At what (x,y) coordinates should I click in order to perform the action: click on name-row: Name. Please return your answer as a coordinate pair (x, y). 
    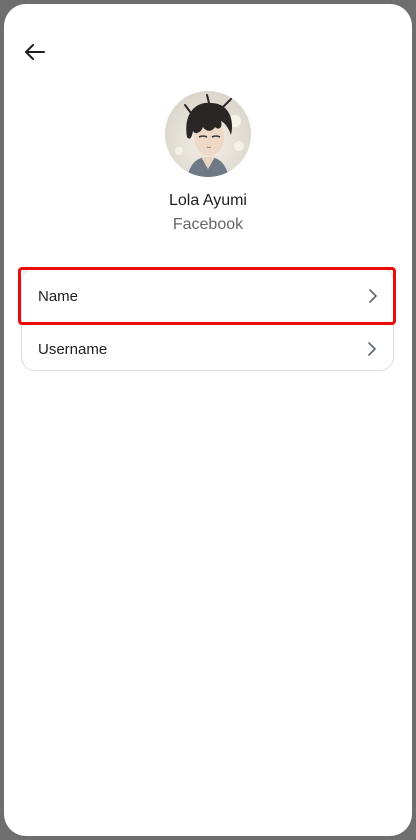
    Looking at the image, I should click on (207, 296).